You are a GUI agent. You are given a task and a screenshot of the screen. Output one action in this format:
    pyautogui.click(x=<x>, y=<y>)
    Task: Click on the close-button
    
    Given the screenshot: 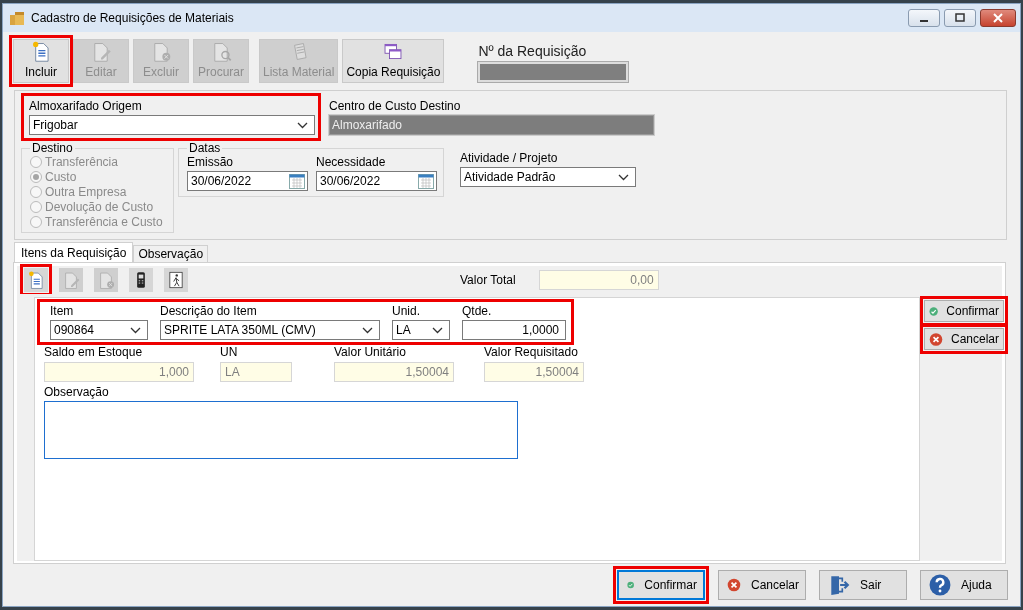 What is the action you would take?
    pyautogui.click(x=998, y=18)
    